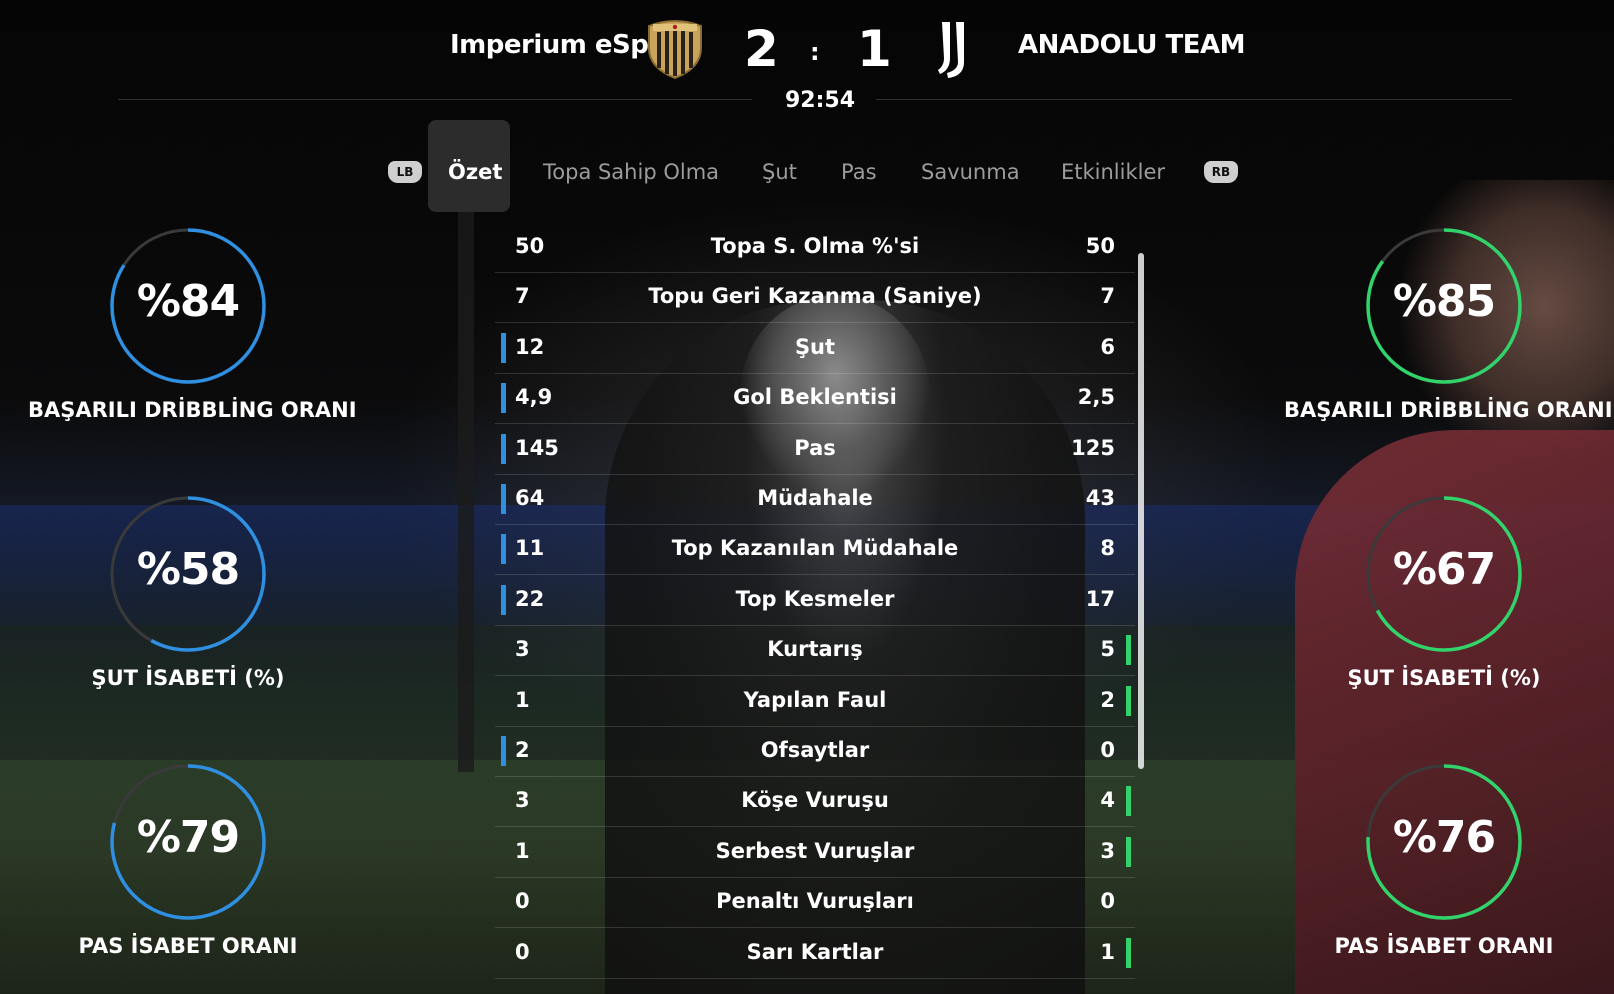 The image size is (1614, 994). Describe the element at coordinates (1107, 800) in the screenshot. I see `stat-away-value: 4` at that location.